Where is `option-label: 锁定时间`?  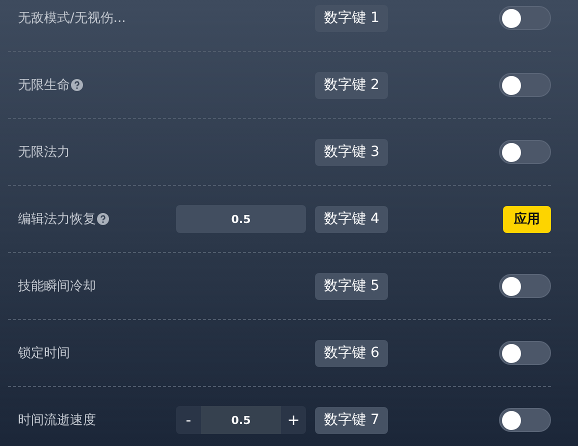
option-label: 锁定时间 is located at coordinates (44, 353).